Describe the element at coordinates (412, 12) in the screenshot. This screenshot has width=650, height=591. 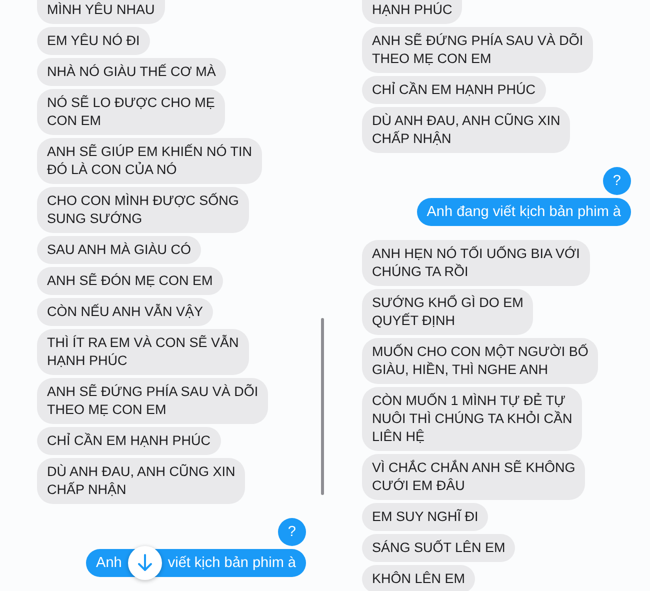
I see `message-bubble: HẠNH PHÚC` at that location.